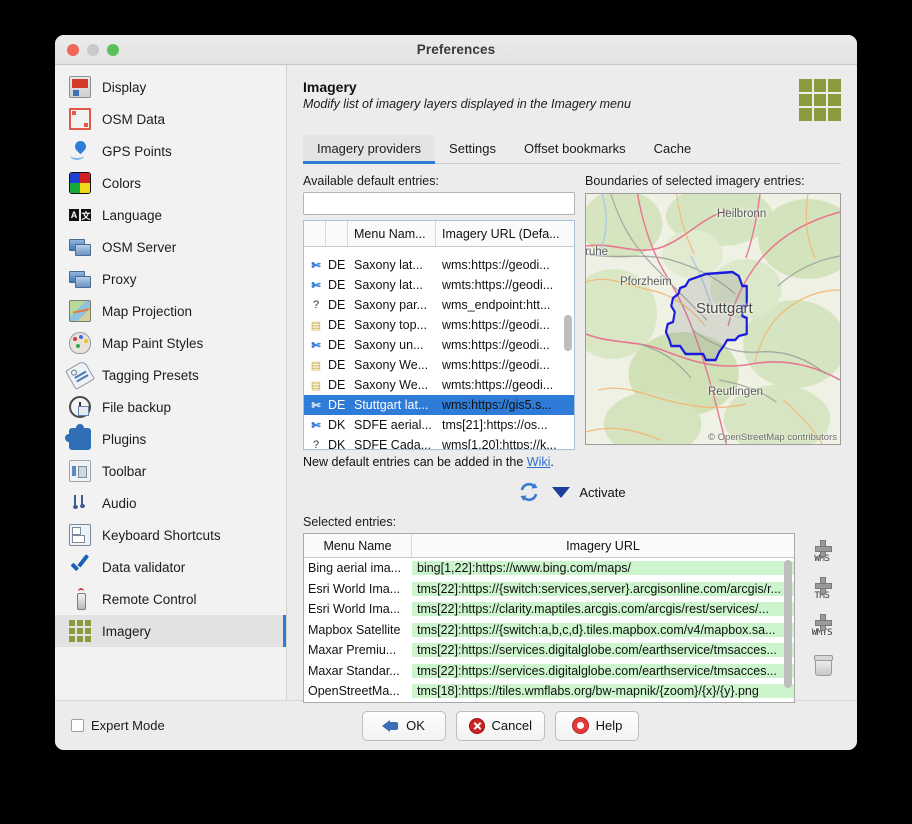 This screenshot has width=912, height=824. I want to click on imagery-url: bing[1,22]:https://www.bing.com/maps/, so click(603, 568).